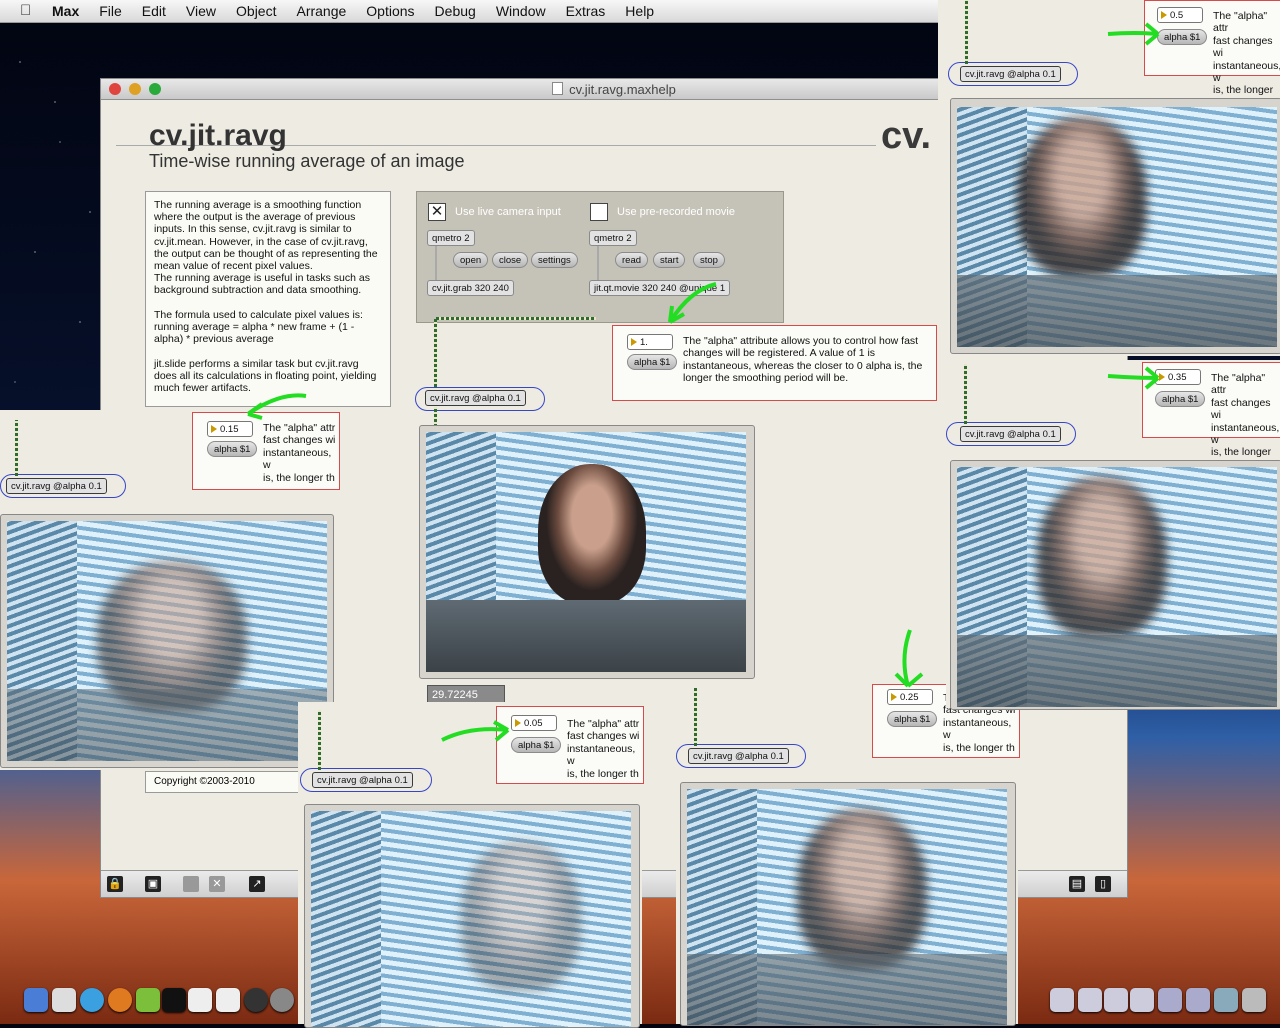 The height and width of the screenshot is (1028, 1280). What do you see at coordinates (174, 1000) in the screenshot?
I see `terminal-icon` at bounding box center [174, 1000].